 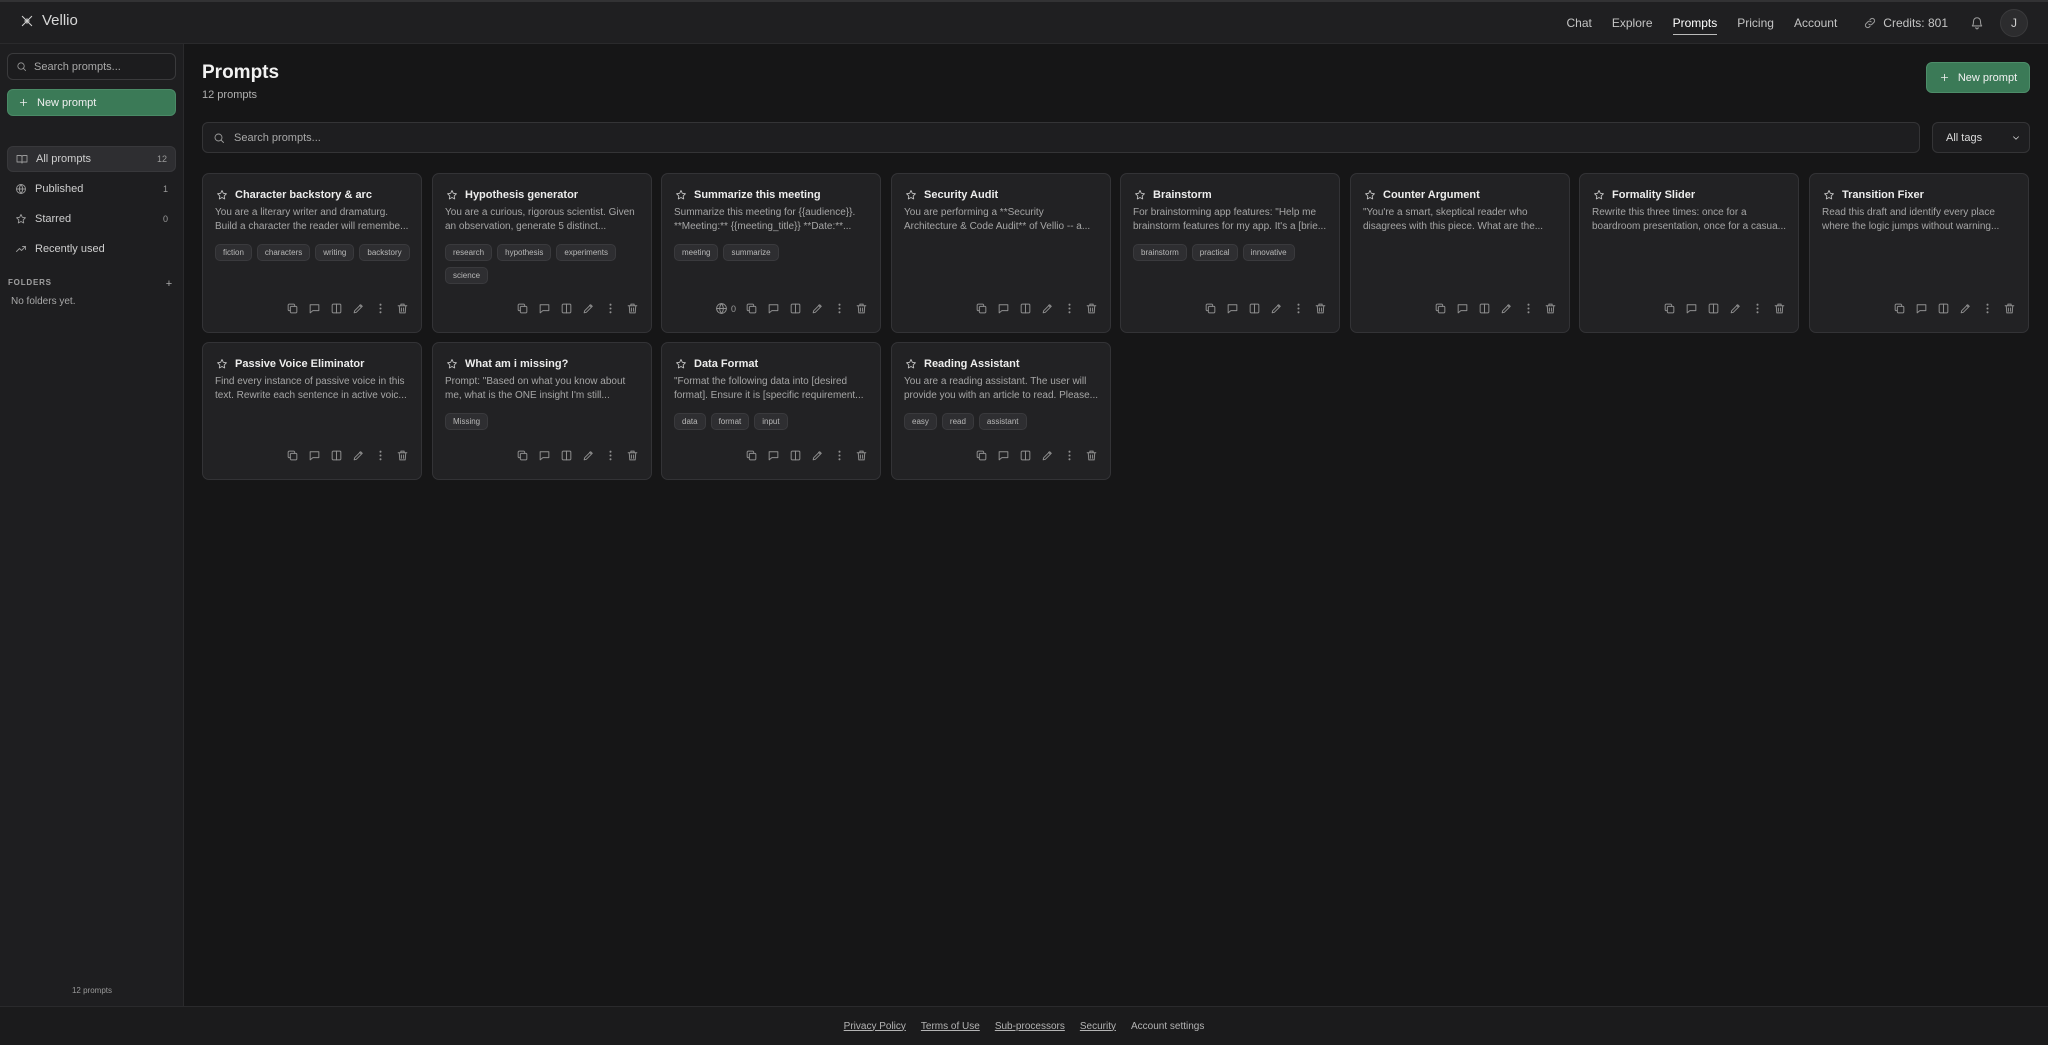 What do you see at coordinates (91, 102) in the screenshot?
I see `sidebar-new-prompt-button: New prompt` at bounding box center [91, 102].